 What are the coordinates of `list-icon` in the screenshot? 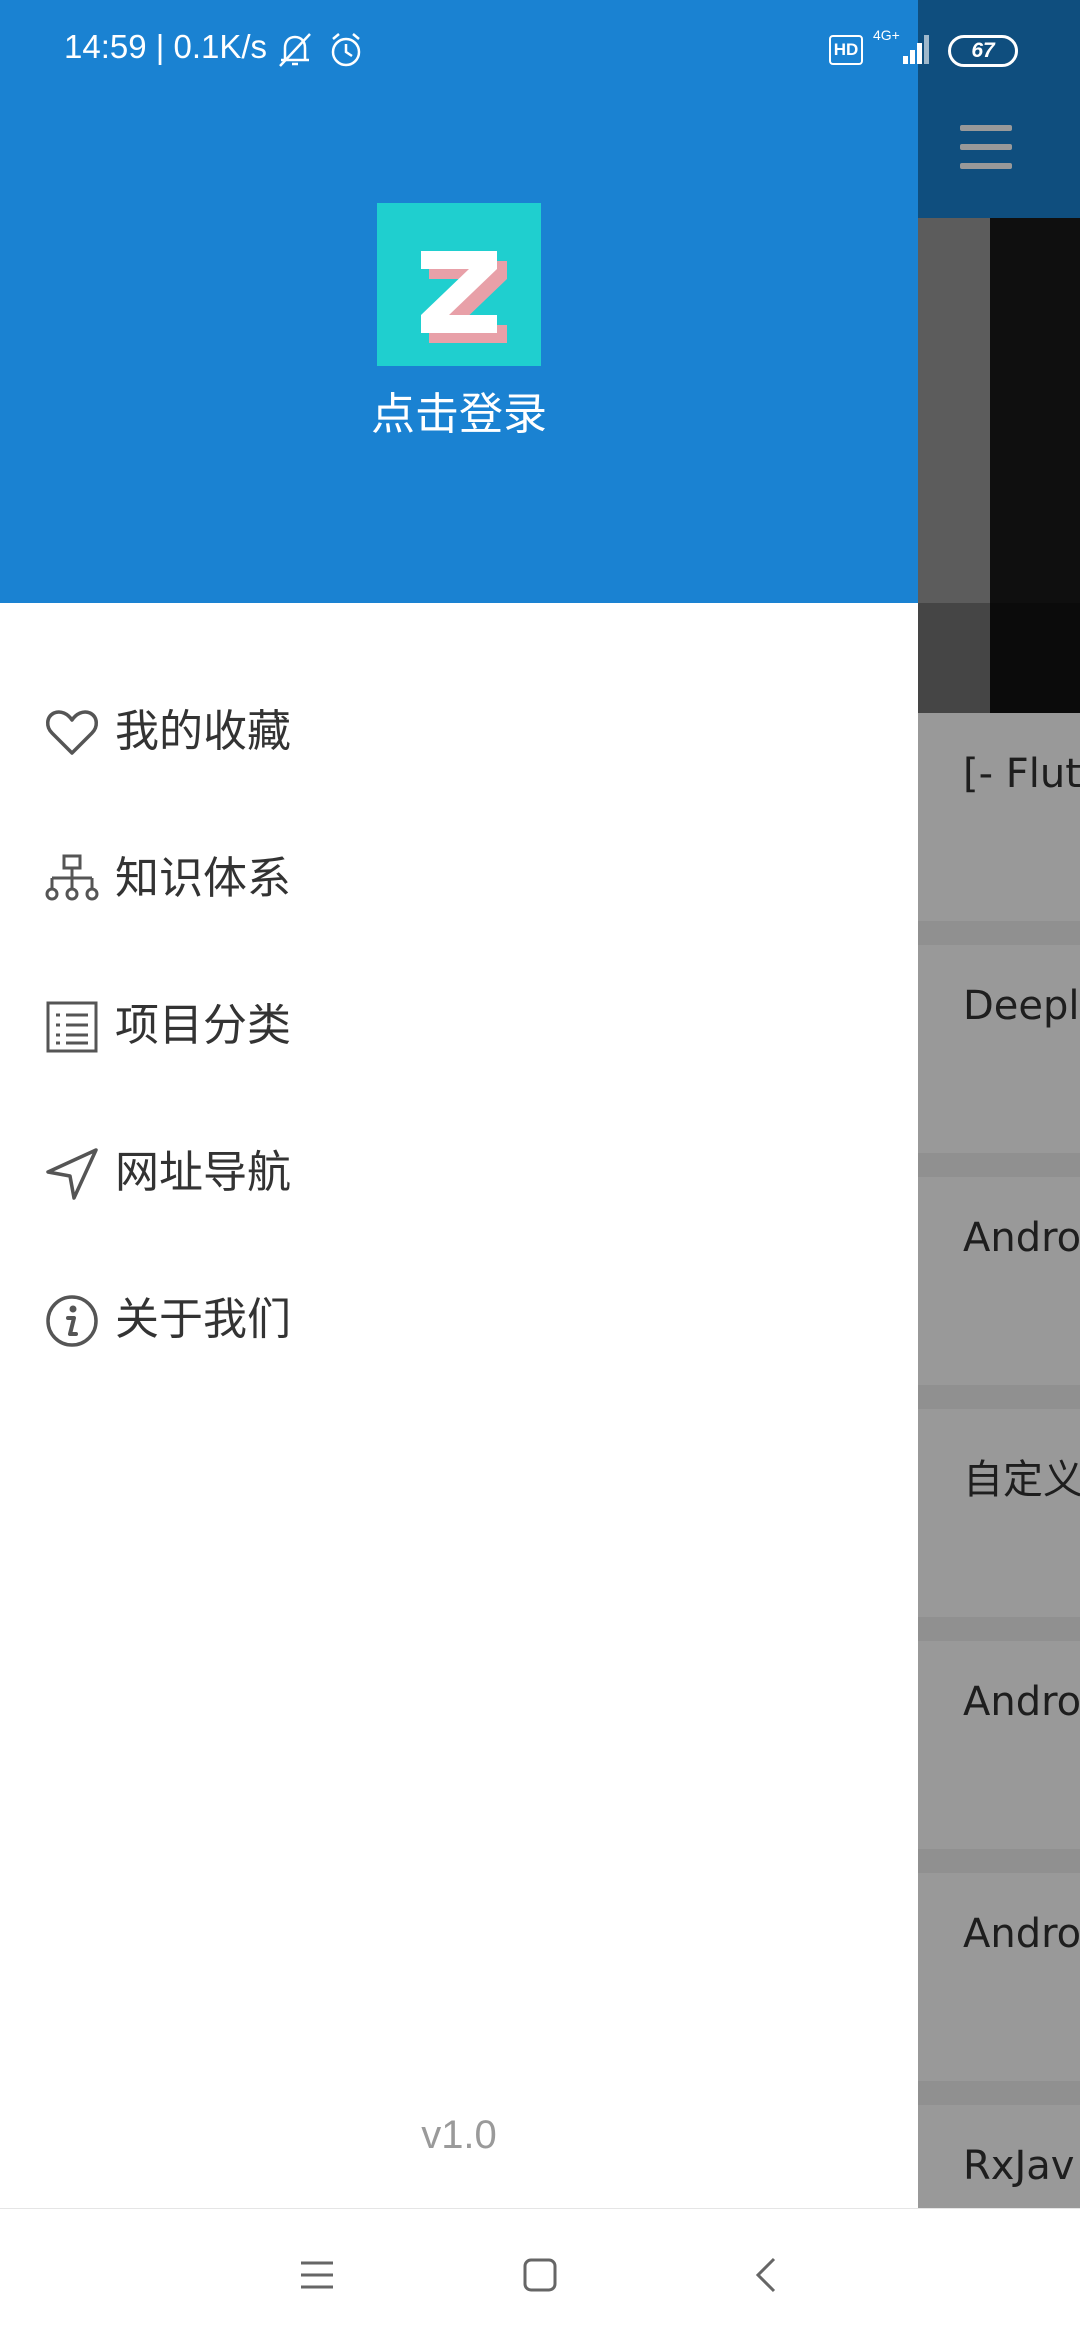 It's located at (72, 1027).